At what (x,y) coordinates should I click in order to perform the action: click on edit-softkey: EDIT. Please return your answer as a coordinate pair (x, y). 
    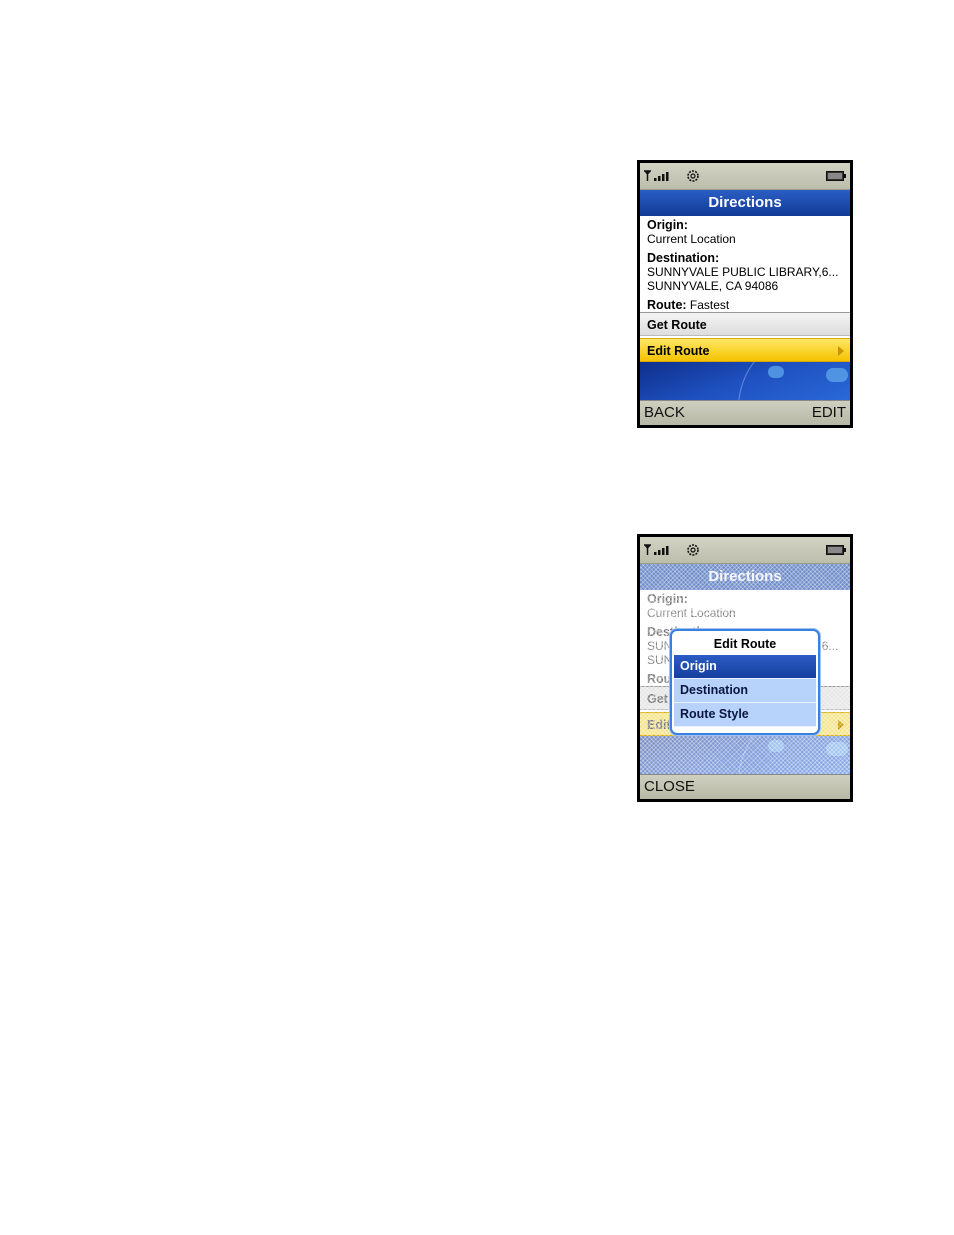
    Looking at the image, I should click on (829, 413).